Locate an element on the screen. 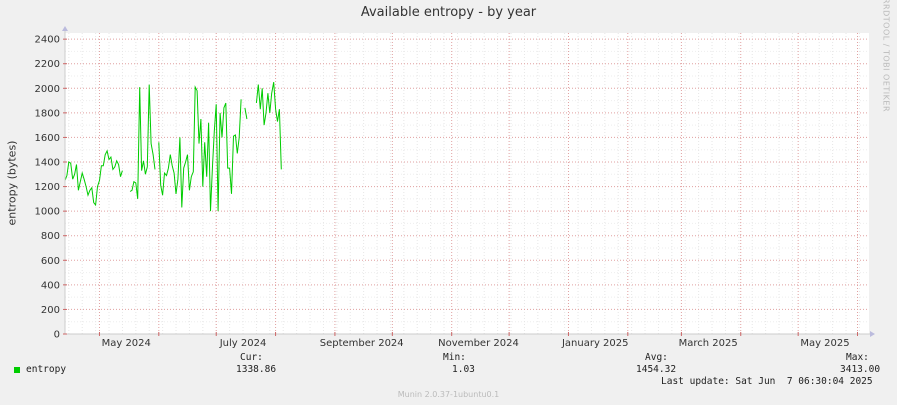  y-tick-label: 600 is located at coordinates (50, 261).